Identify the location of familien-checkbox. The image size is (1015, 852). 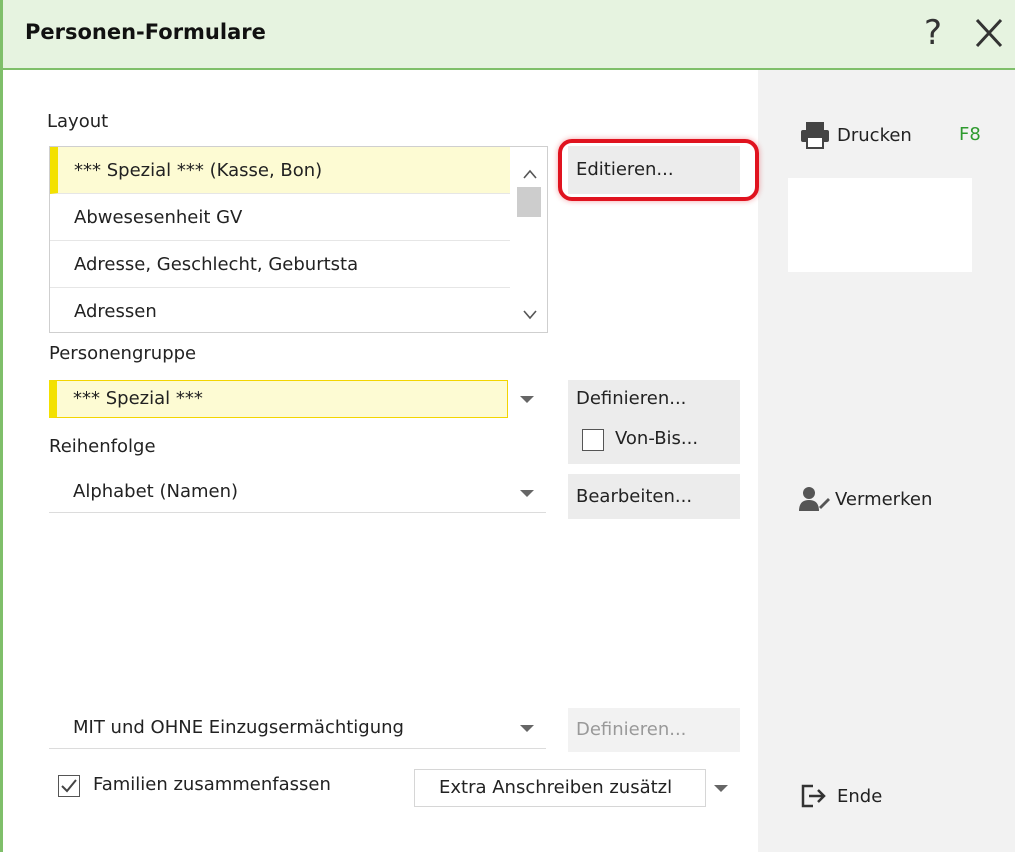
(69, 786).